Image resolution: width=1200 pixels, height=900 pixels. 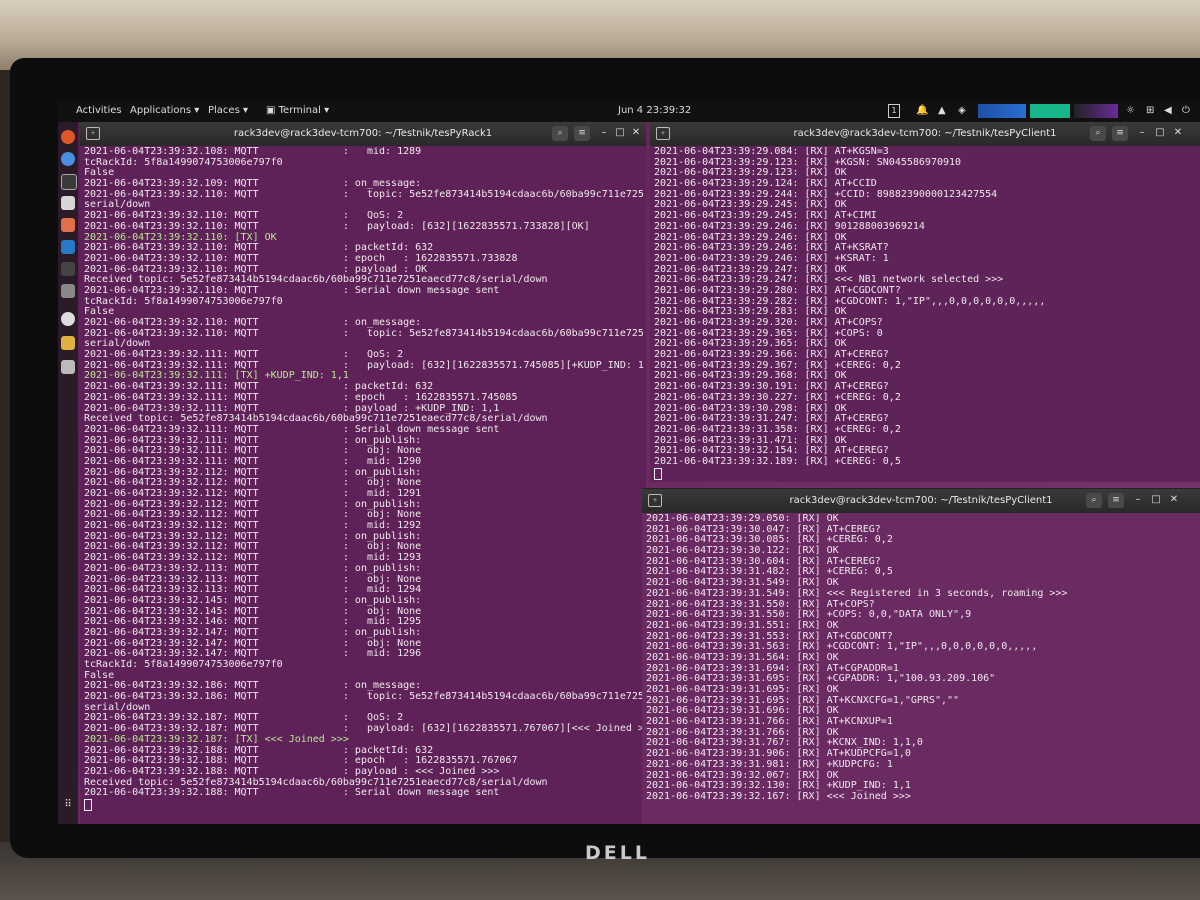 I want to click on places-menu: Places ▾, so click(x=228, y=110).